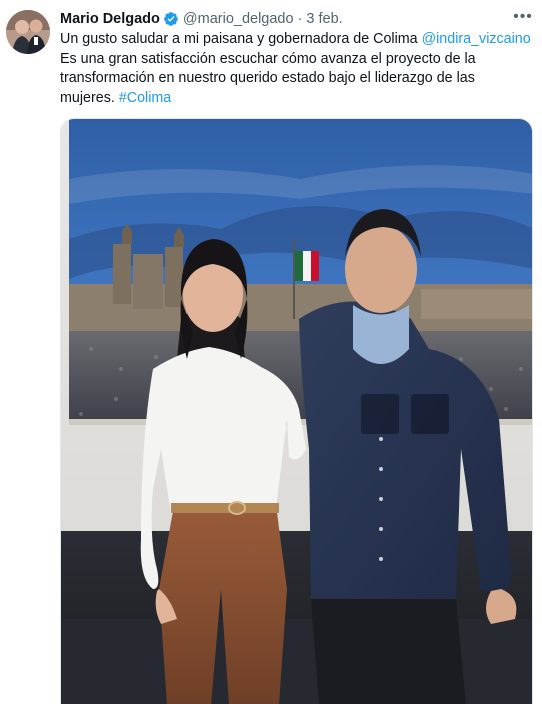 This screenshot has width=542, height=704. What do you see at coordinates (324, 19) in the screenshot?
I see `tweet-date: 3 feb.` at bounding box center [324, 19].